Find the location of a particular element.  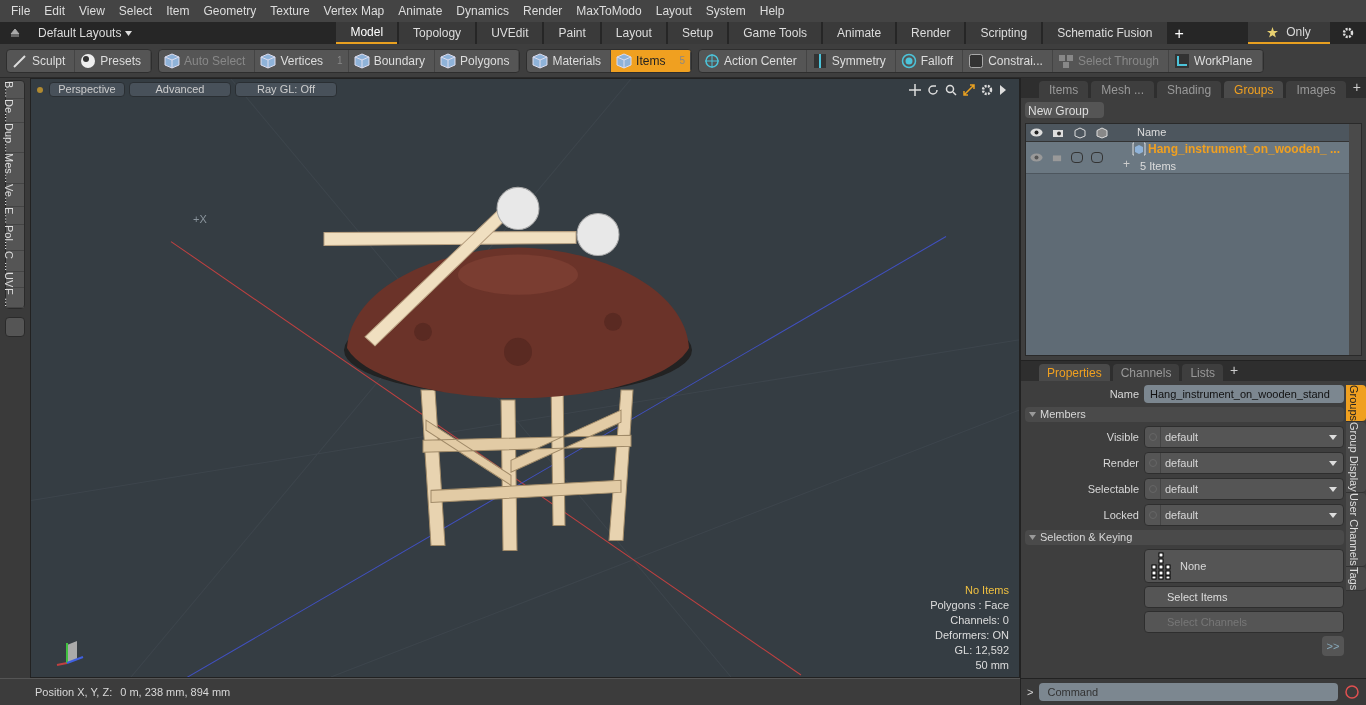

menu-item: Geometry is located at coordinates (230, 11).